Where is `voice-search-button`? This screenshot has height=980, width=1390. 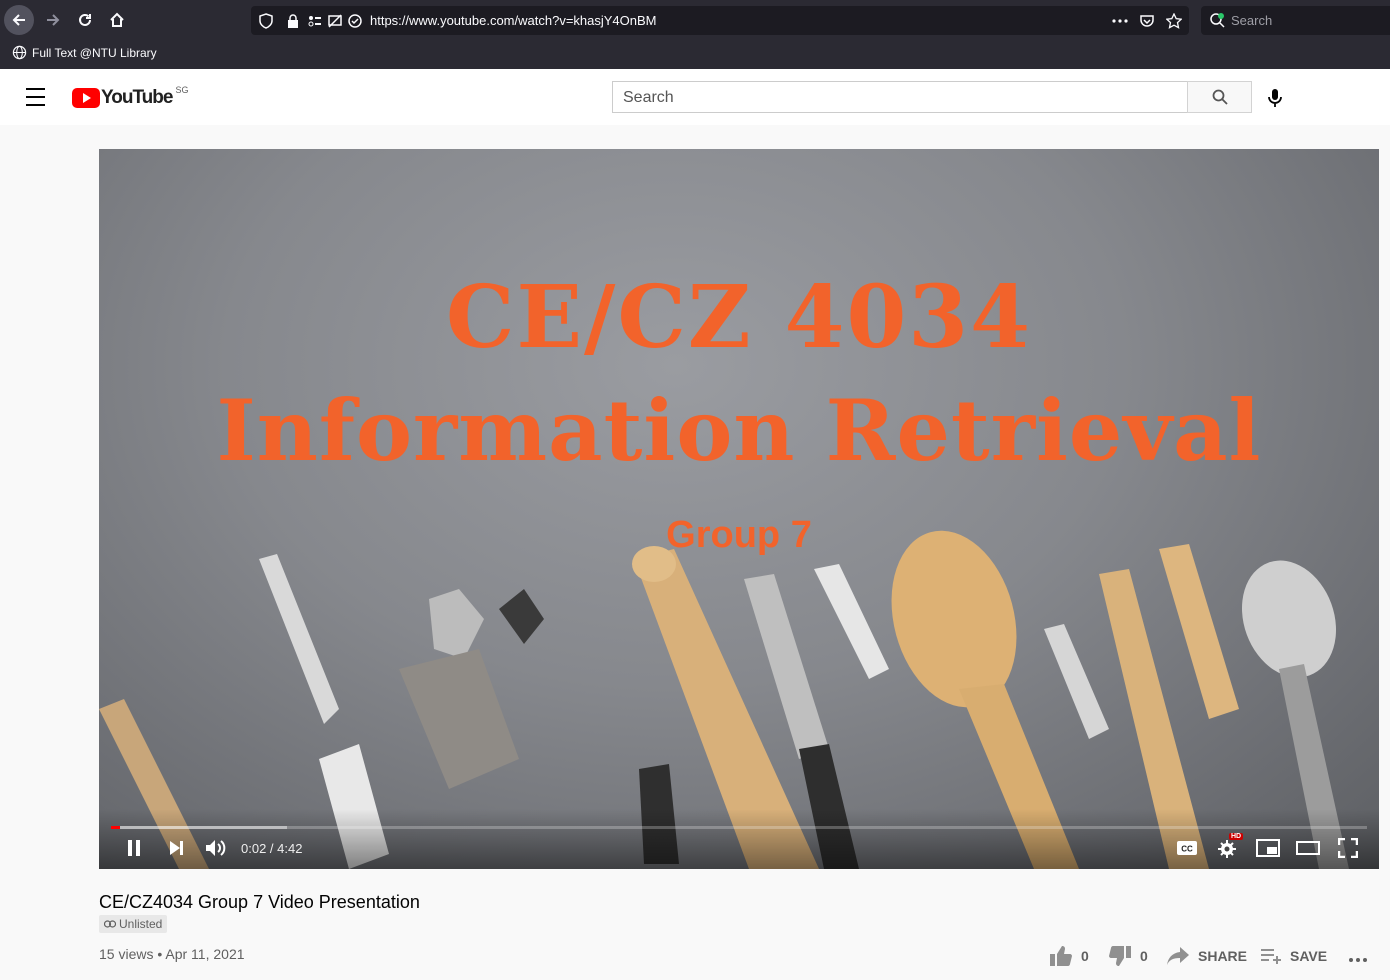
voice-search-button is located at coordinates (1275, 98).